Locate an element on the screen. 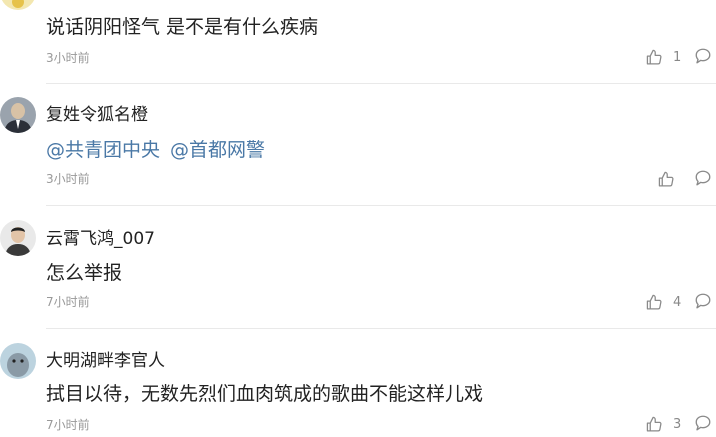  like-button is located at coordinates (666, 179).